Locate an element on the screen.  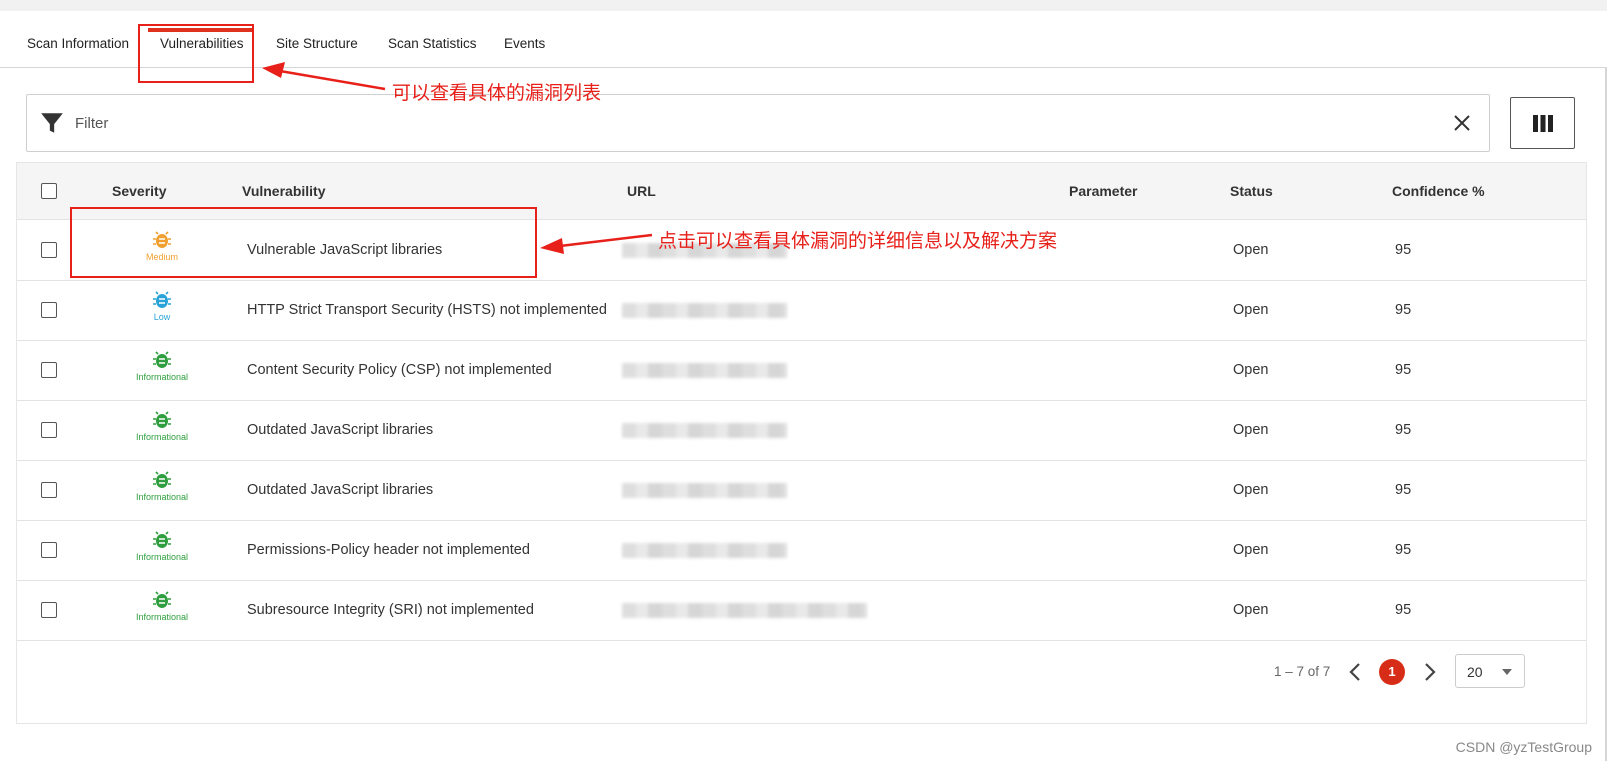
column-parameter: Parameter is located at coordinates (1103, 191).